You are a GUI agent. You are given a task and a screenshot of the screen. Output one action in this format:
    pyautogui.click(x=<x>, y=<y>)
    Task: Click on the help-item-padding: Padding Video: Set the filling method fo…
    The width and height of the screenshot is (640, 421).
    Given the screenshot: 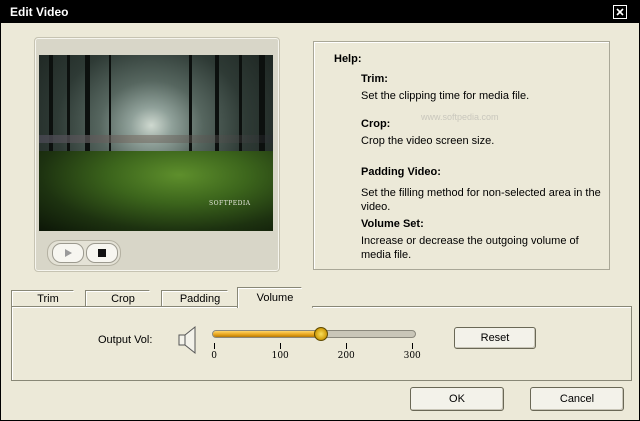 What is the action you would take?
    pyautogui.click(x=481, y=190)
    